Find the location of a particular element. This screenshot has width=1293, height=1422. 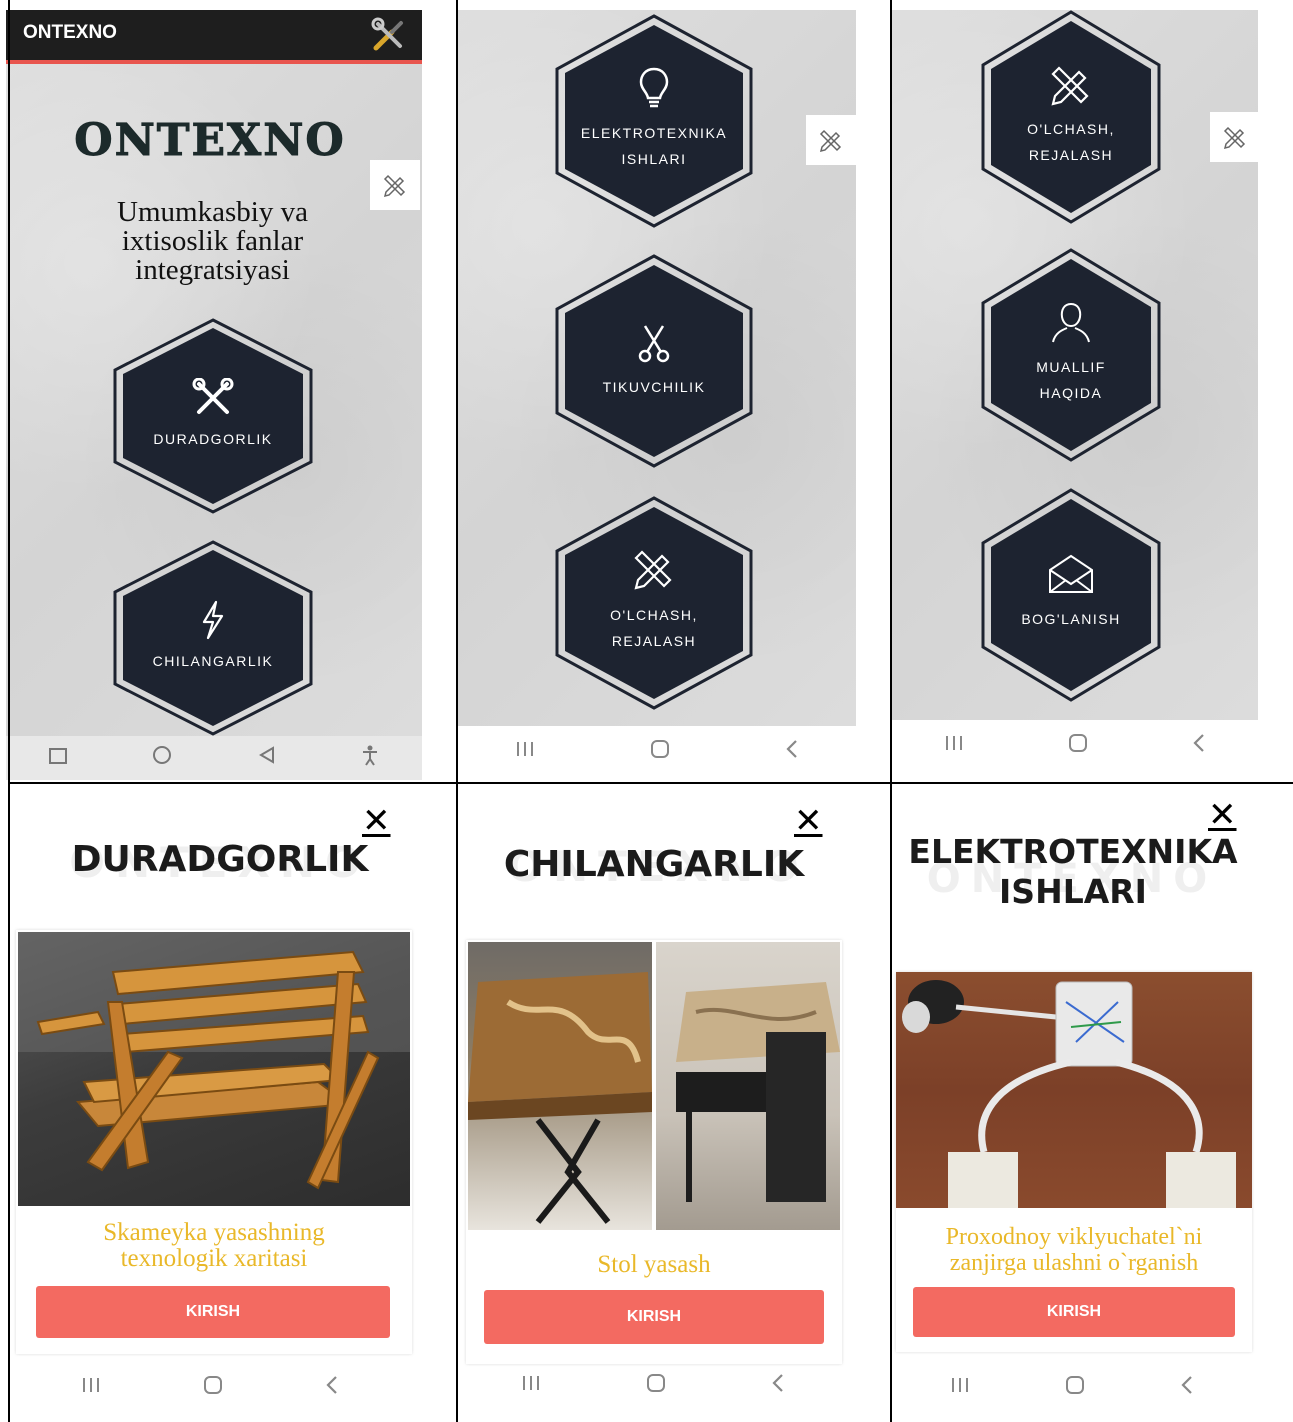

bench-photo is located at coordinates (214, 1069).